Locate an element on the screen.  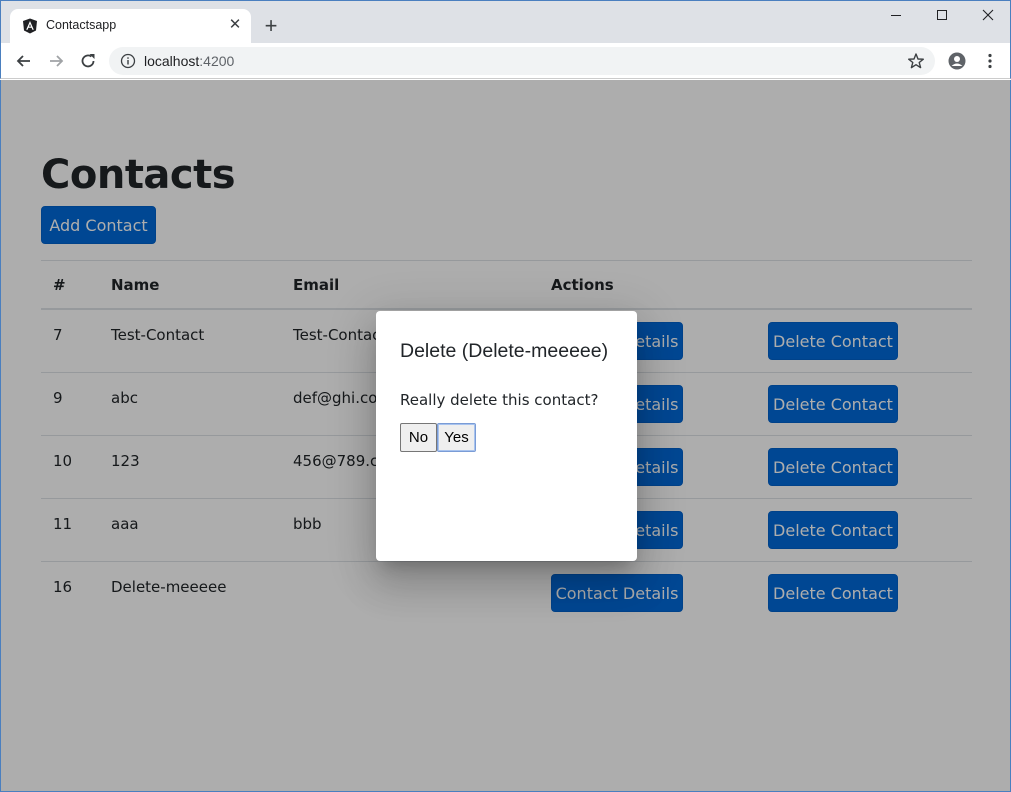
dialog-message: Really delete this contact? is located at coordinates (499, 400).